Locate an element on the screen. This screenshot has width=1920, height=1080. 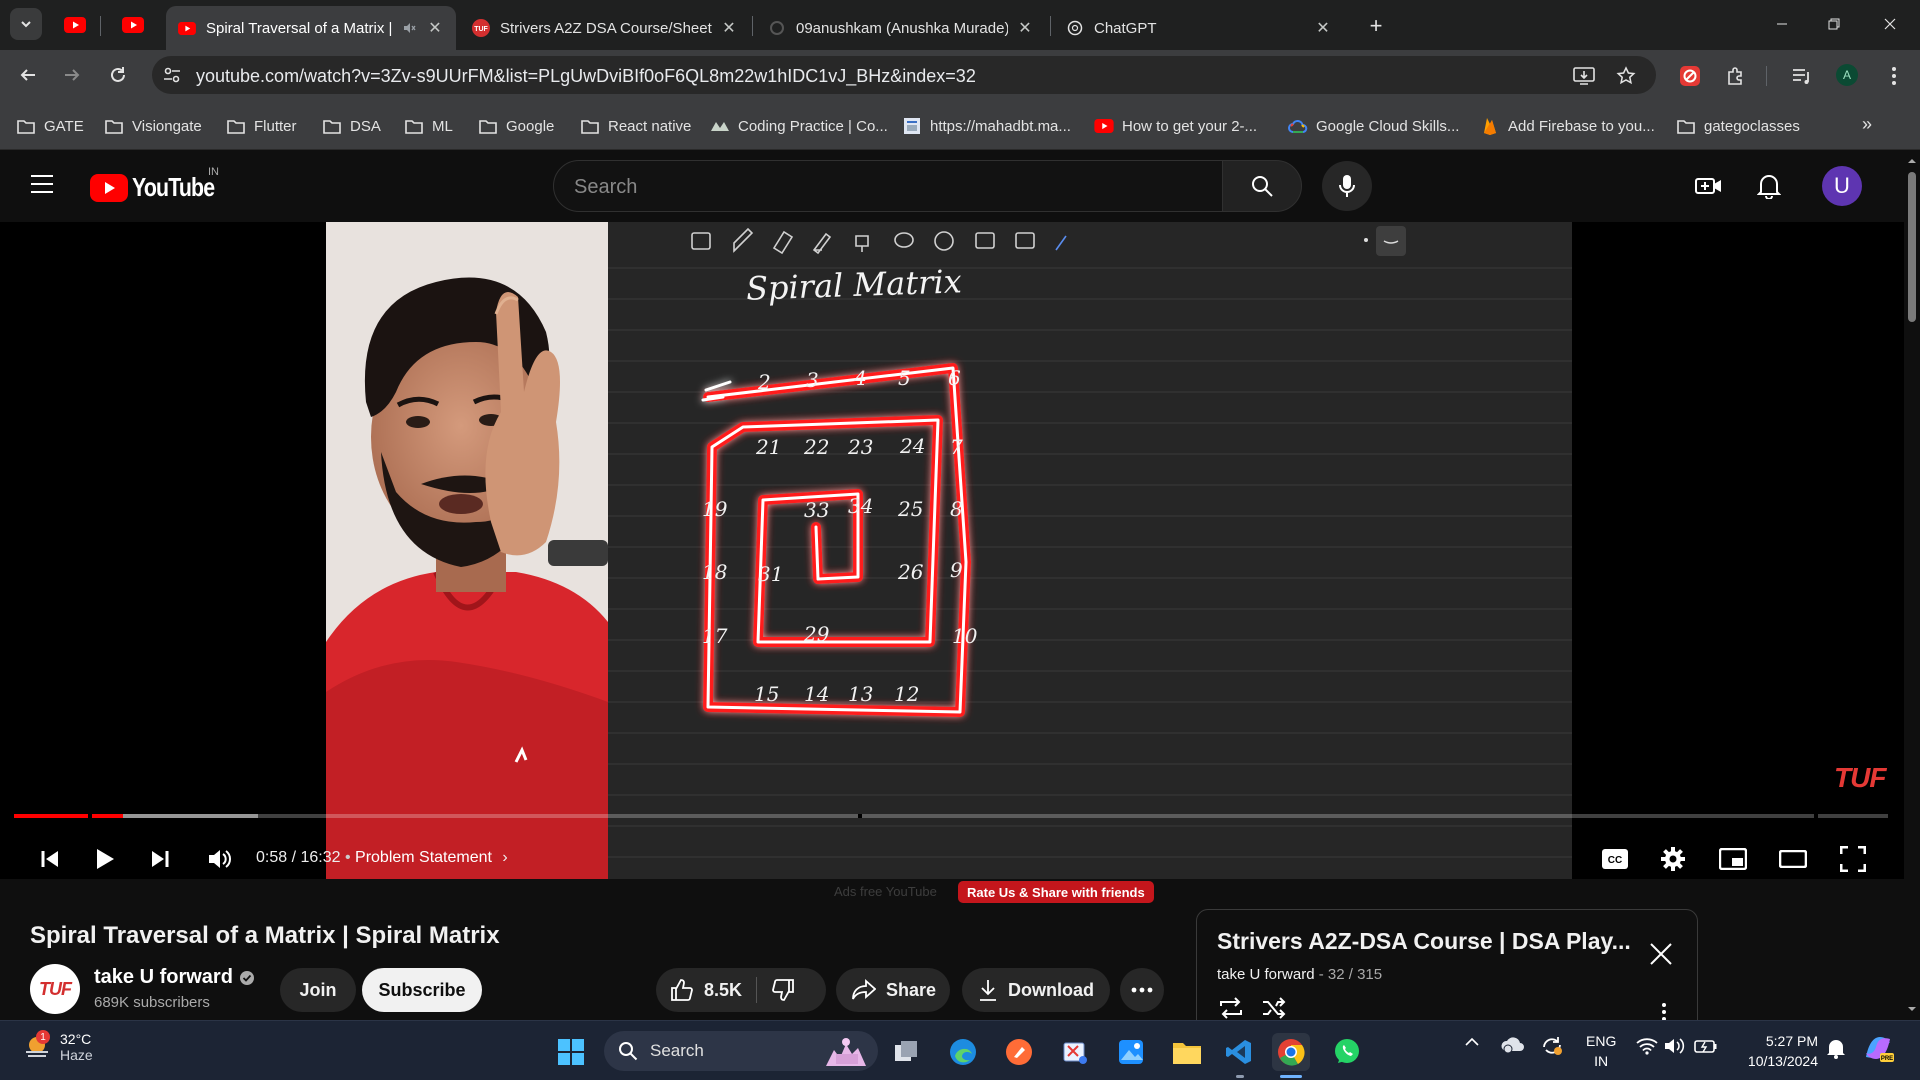
scrollbar-thumb is located at coordinates (1912, 247).